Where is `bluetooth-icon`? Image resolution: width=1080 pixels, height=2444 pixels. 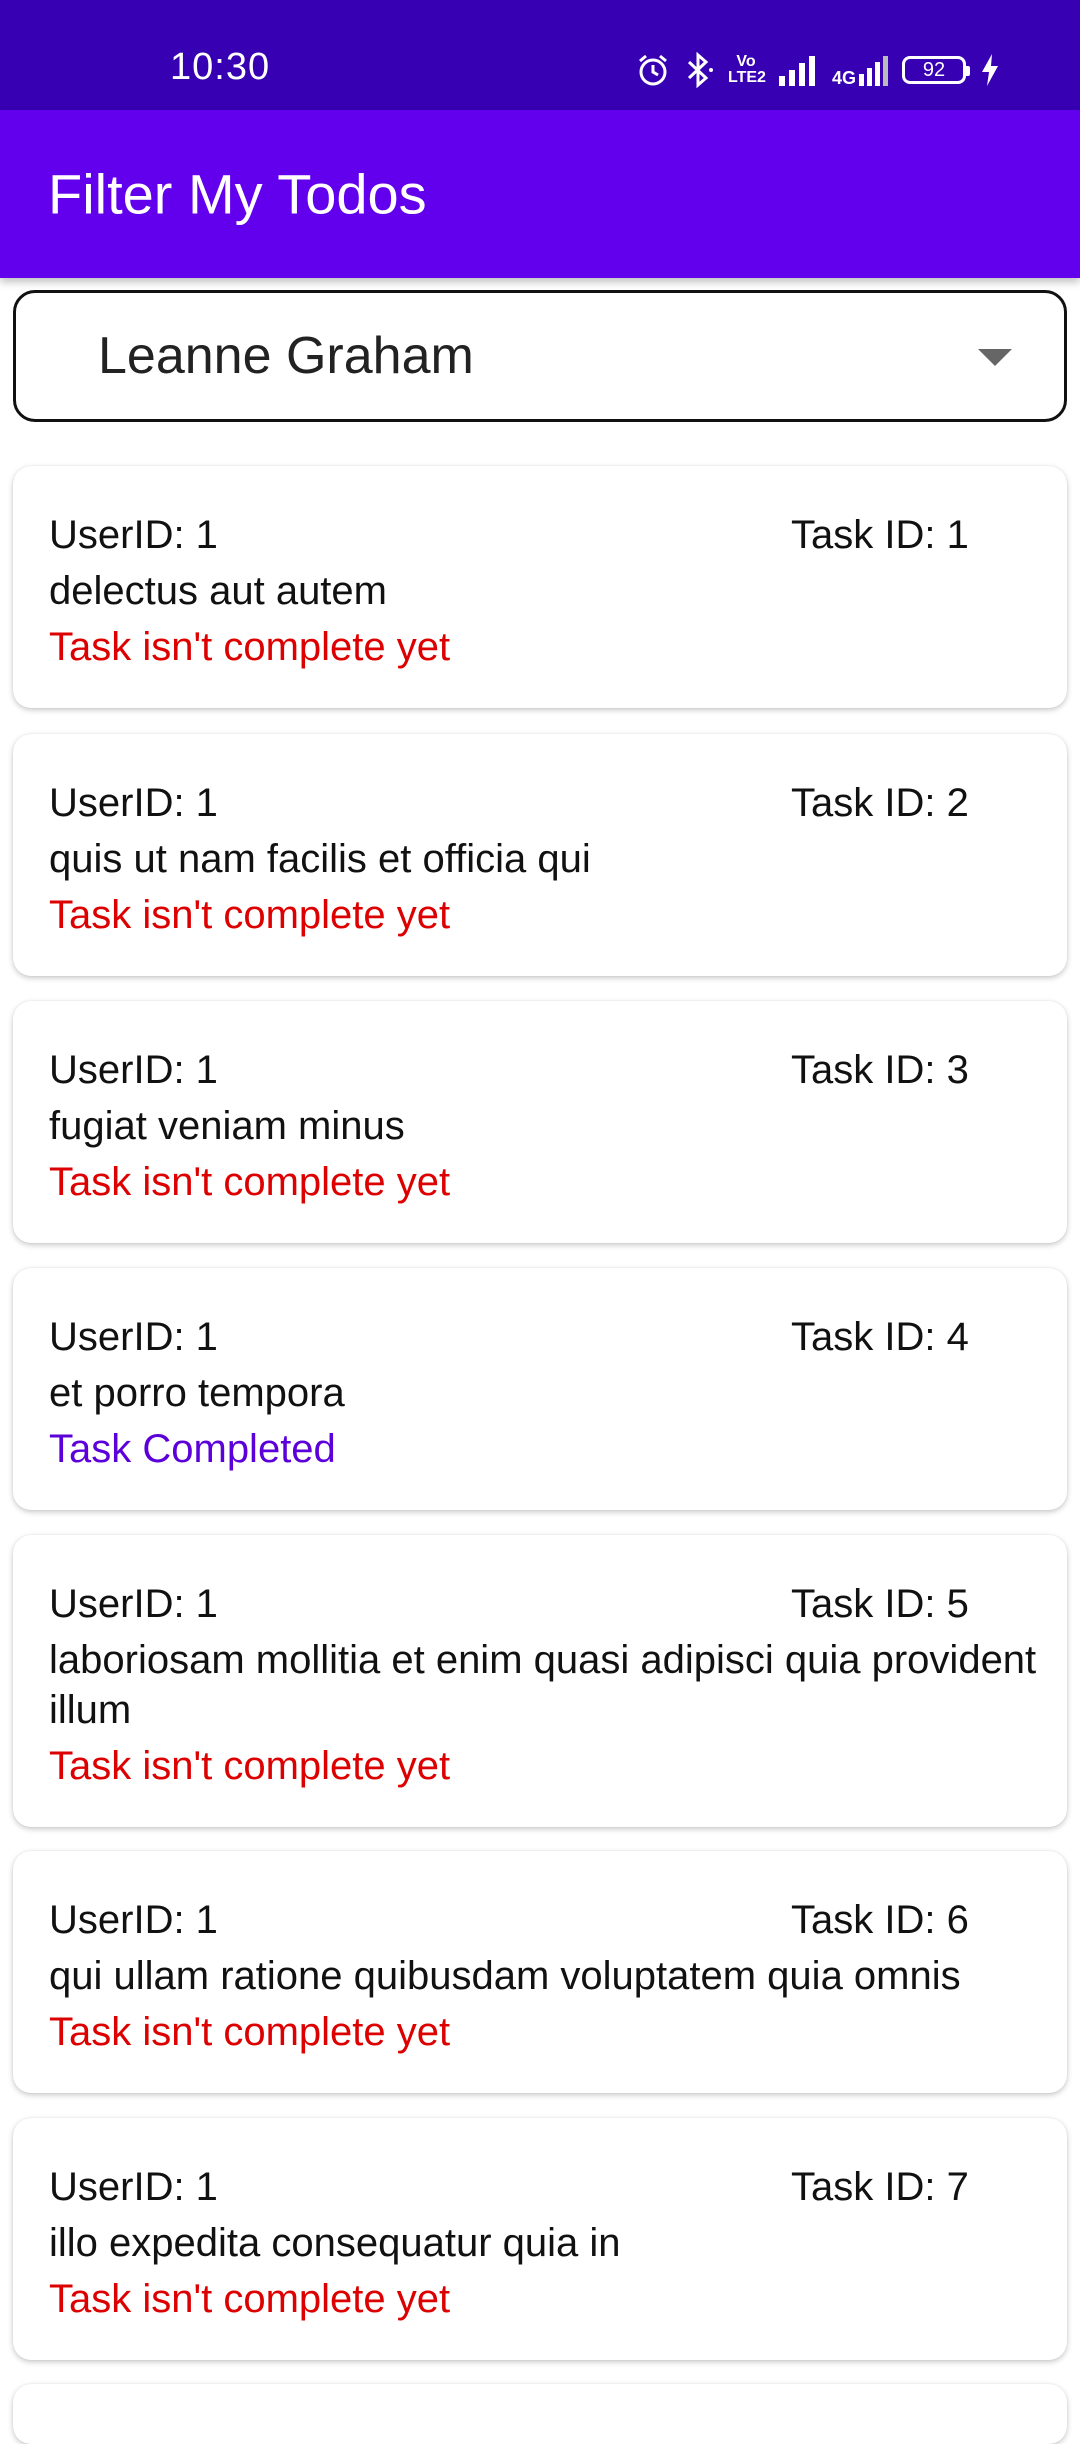 bluetooth-icon is located at coordinates (699, 70).